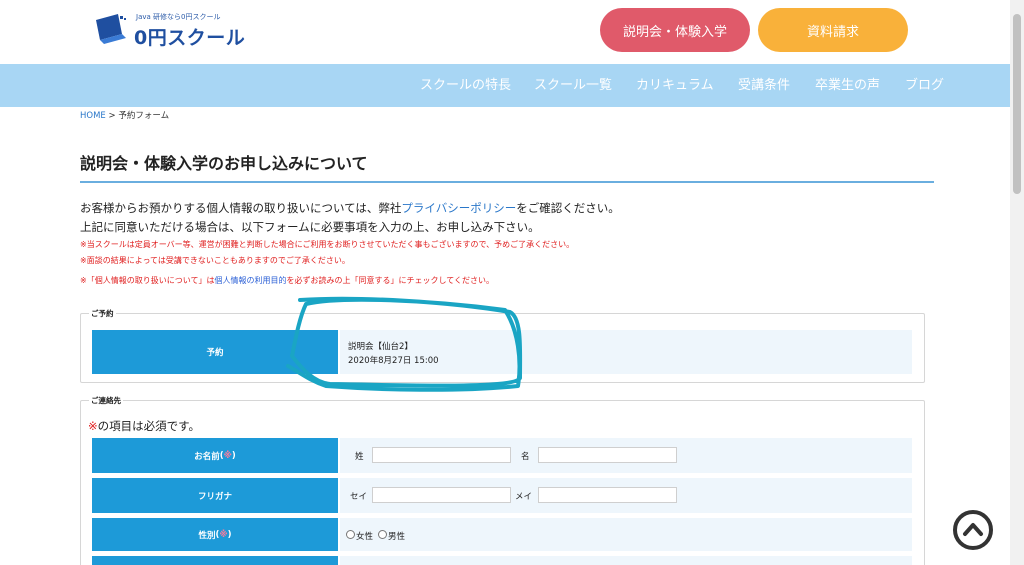  Describe the element at coordinates (607, 495) in the screenshot. I see `first-kana-input` at that location.